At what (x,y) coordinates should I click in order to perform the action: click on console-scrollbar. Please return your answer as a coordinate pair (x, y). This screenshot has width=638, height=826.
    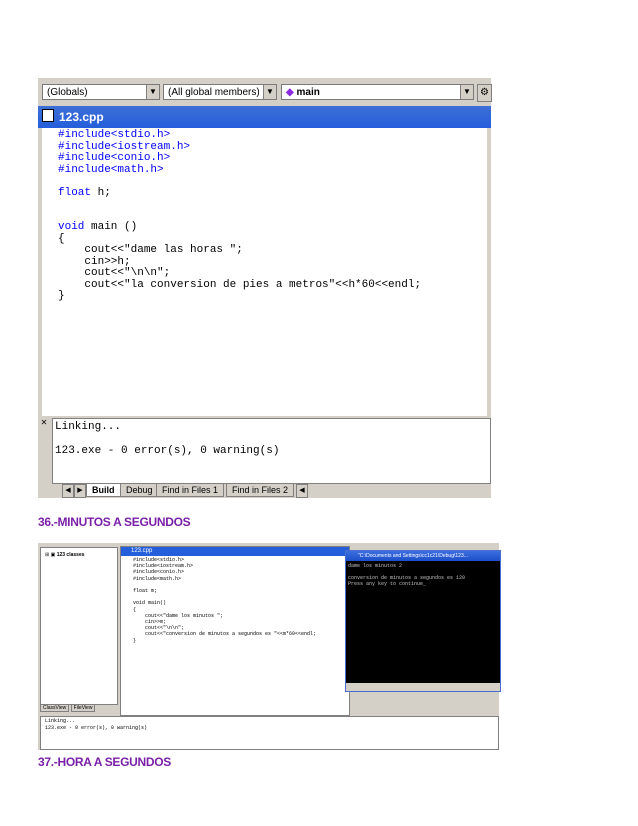
    Looking at the image, I should click on (423, 687).